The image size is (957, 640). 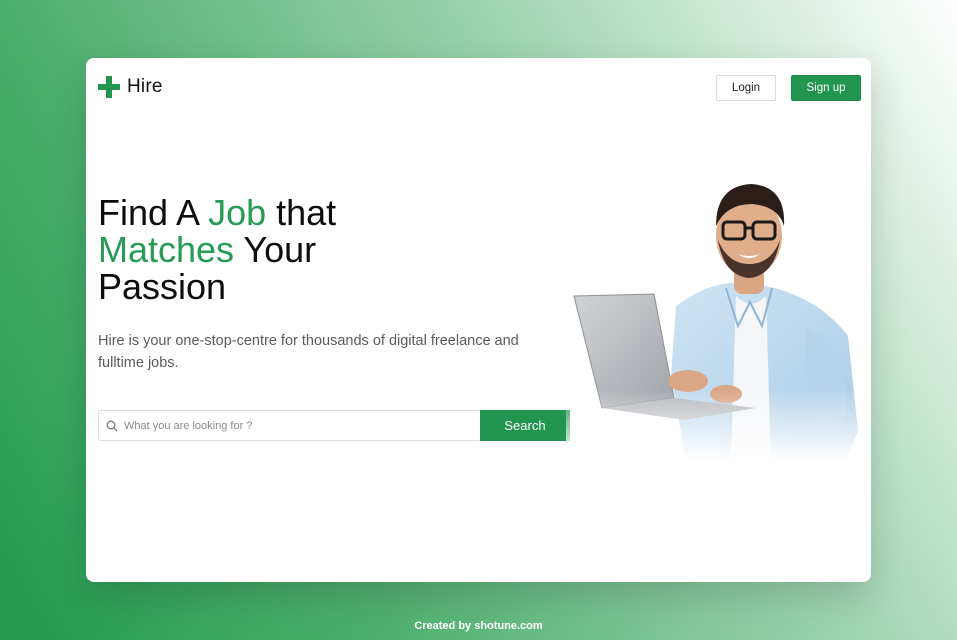 I want to click on hero-title-part: Find A, so click(x=153, y=212).